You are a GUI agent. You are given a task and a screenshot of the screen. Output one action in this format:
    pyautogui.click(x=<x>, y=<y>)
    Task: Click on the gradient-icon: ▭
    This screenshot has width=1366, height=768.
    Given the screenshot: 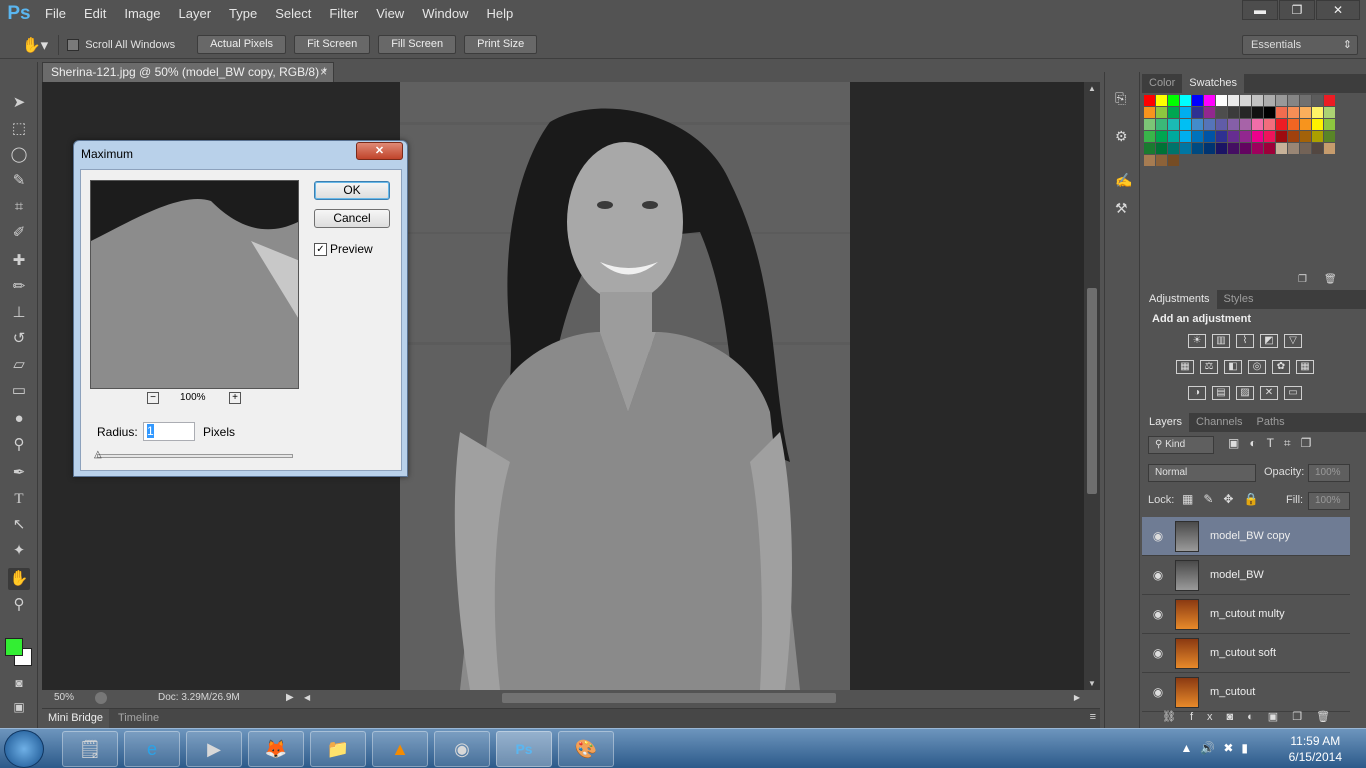 What is the action you would take?
    pyautogui.click(x=19, y=391)
    